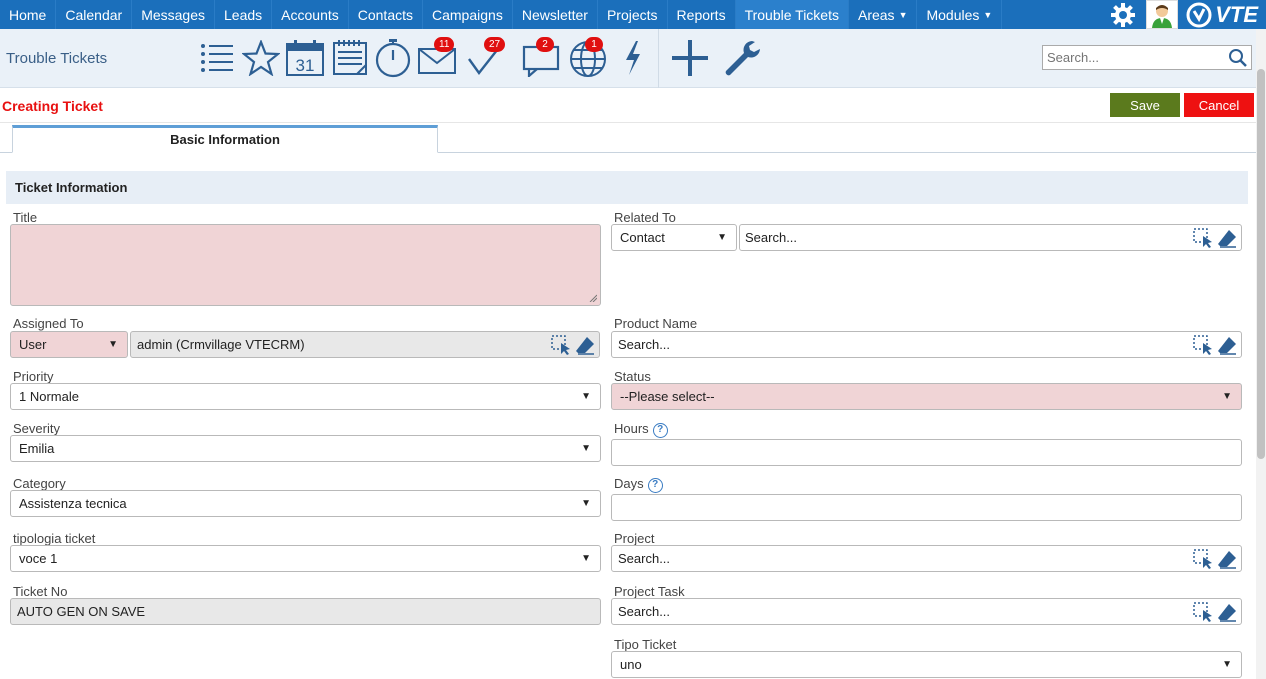 Image resolution: width=1266 pixels, height=679 pixels. I want to click on scrollbar-thumb, so click(1261, 264).